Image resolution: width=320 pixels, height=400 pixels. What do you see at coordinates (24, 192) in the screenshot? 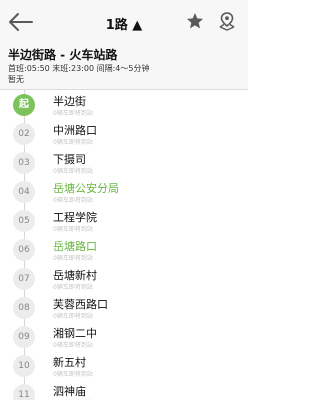
I see `stop-number-badge: 04` at bounding box center [24, 192].